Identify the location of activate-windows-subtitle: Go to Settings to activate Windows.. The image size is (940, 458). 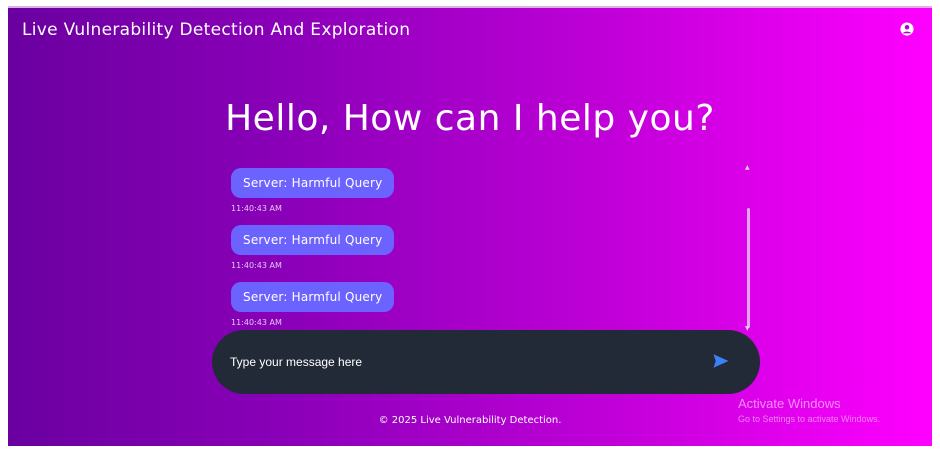
(809, 419).